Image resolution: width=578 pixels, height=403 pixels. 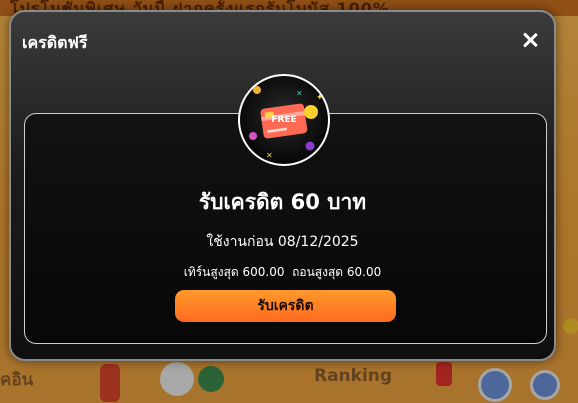 I want to click on credit-headline: รับเครดิต 60 บาท, so click(x=282, y=202).